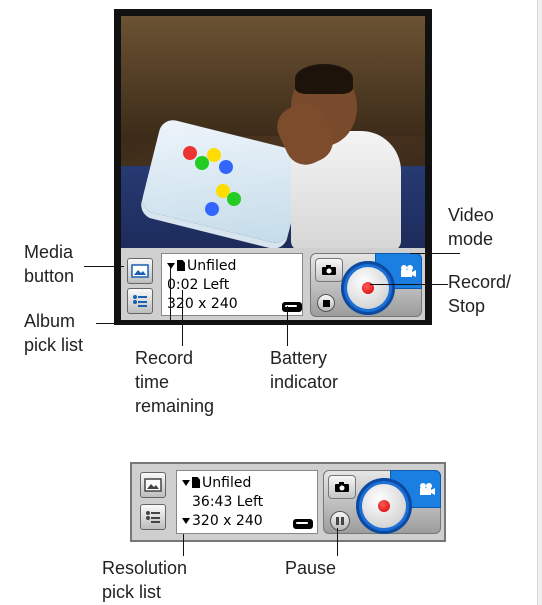  I want to click on callout-media-button: Media button, so click(49, 264).